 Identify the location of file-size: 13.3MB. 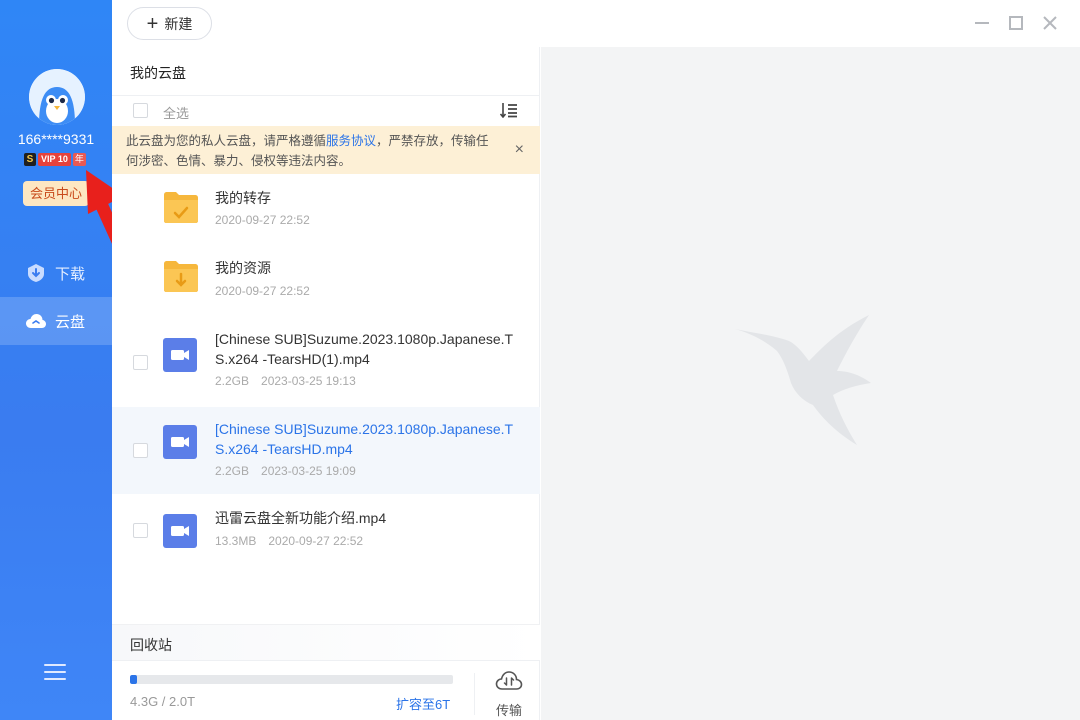
(236, 541).